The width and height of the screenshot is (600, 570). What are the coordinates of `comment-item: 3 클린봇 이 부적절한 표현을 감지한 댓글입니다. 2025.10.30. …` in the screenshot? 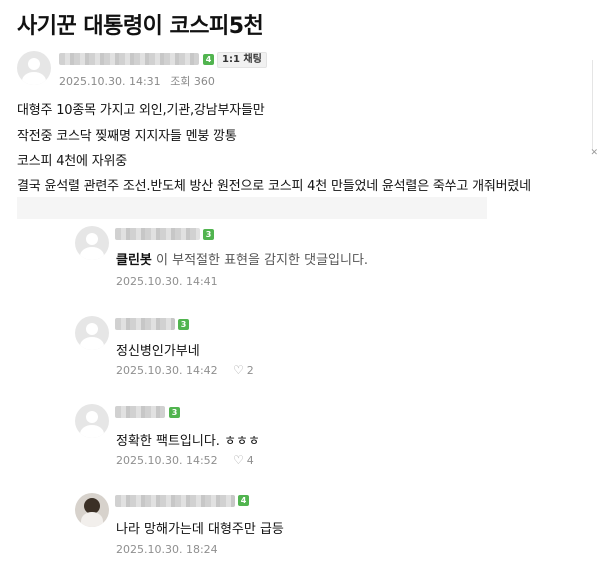 It's located at (325, 257).